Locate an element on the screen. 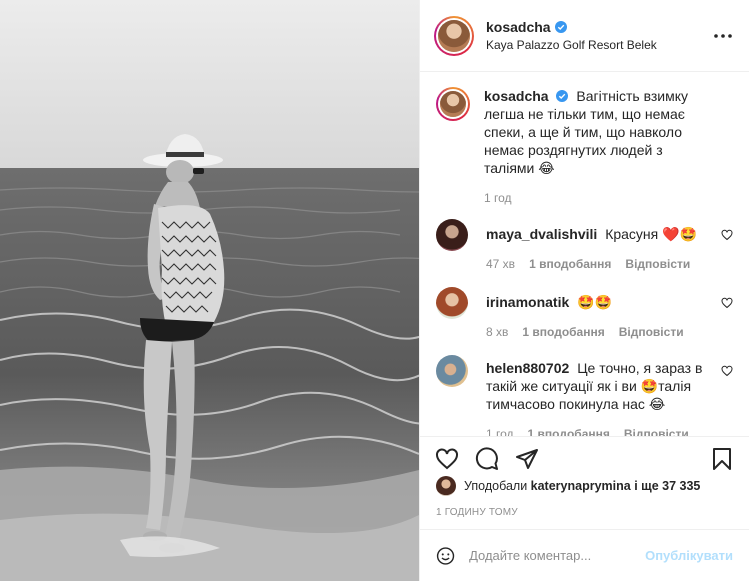  save-button is located at coordinates (722, 459).